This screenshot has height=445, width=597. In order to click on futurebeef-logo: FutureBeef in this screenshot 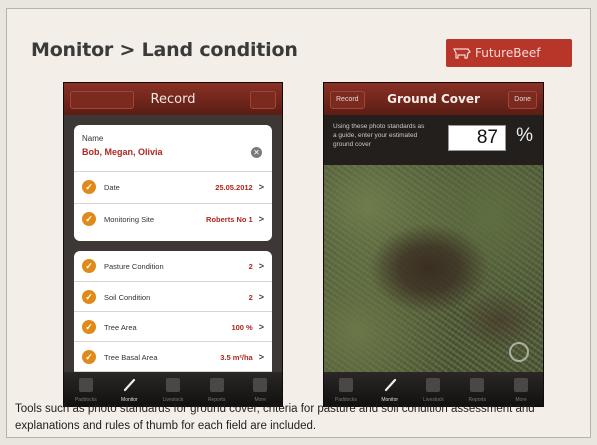, I will do `click(509, 53)`.